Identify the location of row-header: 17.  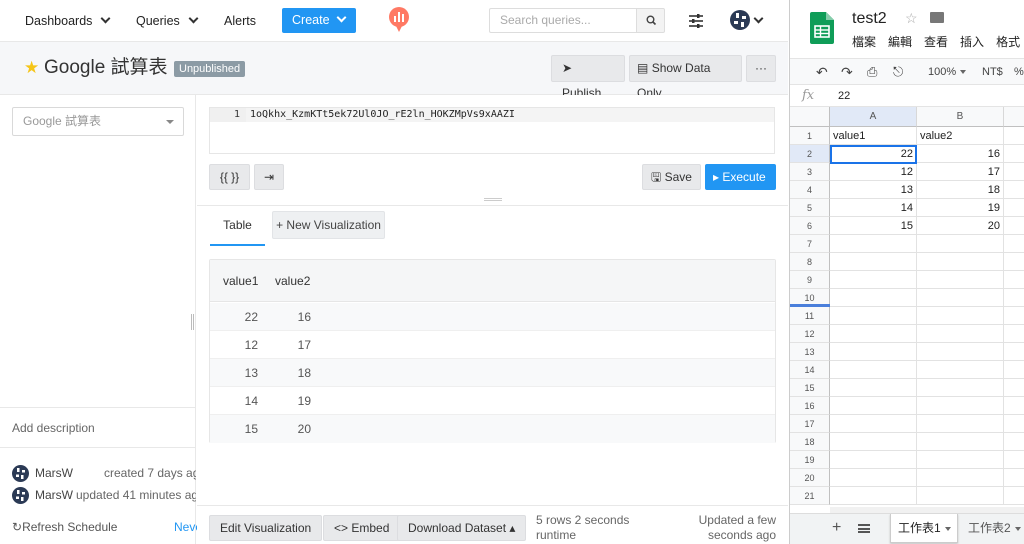
(810, 424).